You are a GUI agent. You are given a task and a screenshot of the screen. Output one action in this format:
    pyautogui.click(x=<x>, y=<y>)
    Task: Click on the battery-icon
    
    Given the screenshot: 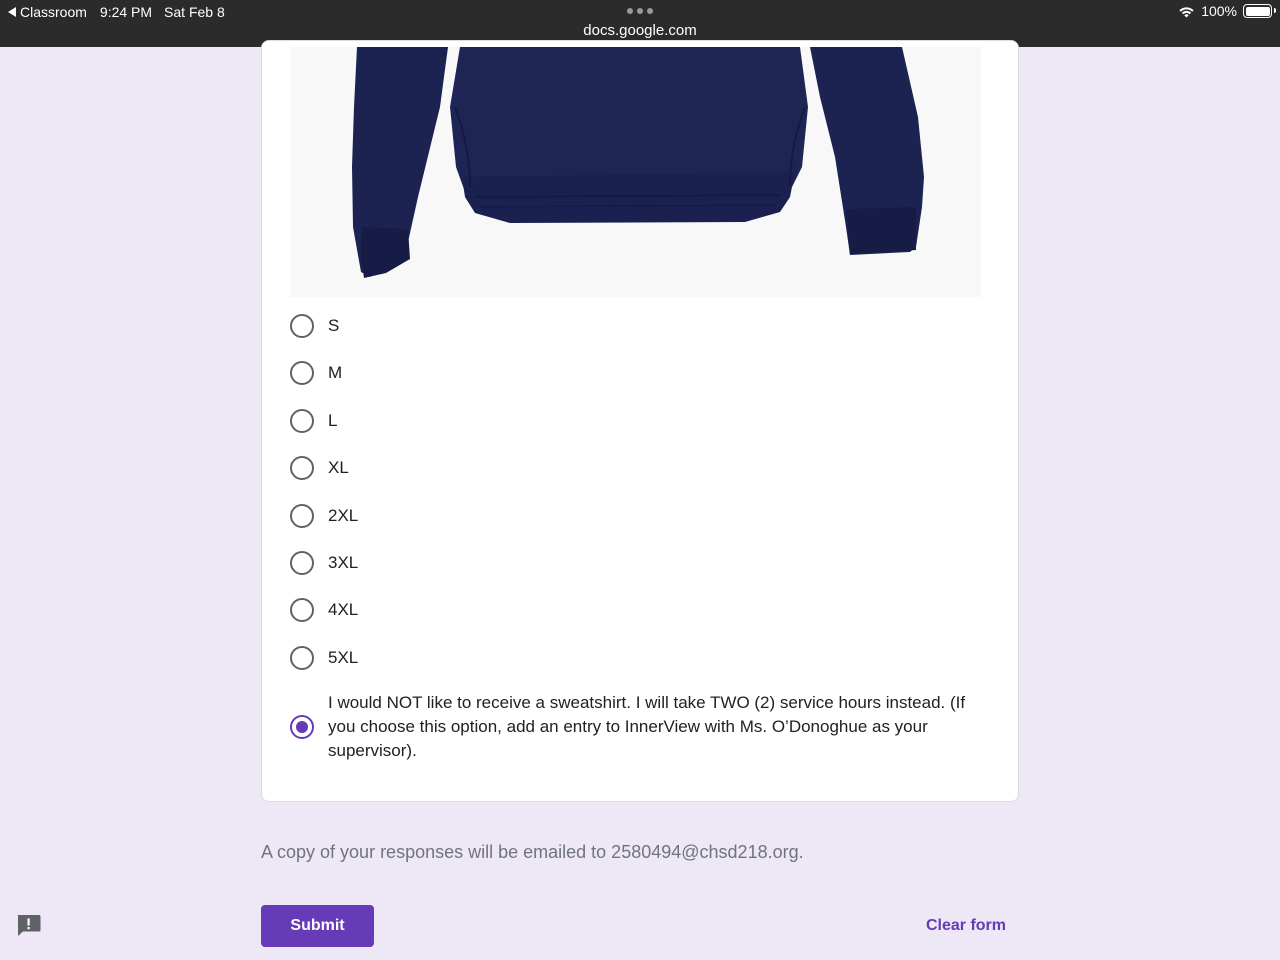 What is the action you would take?
    pyautogui.click(x=1259, y=11)
    